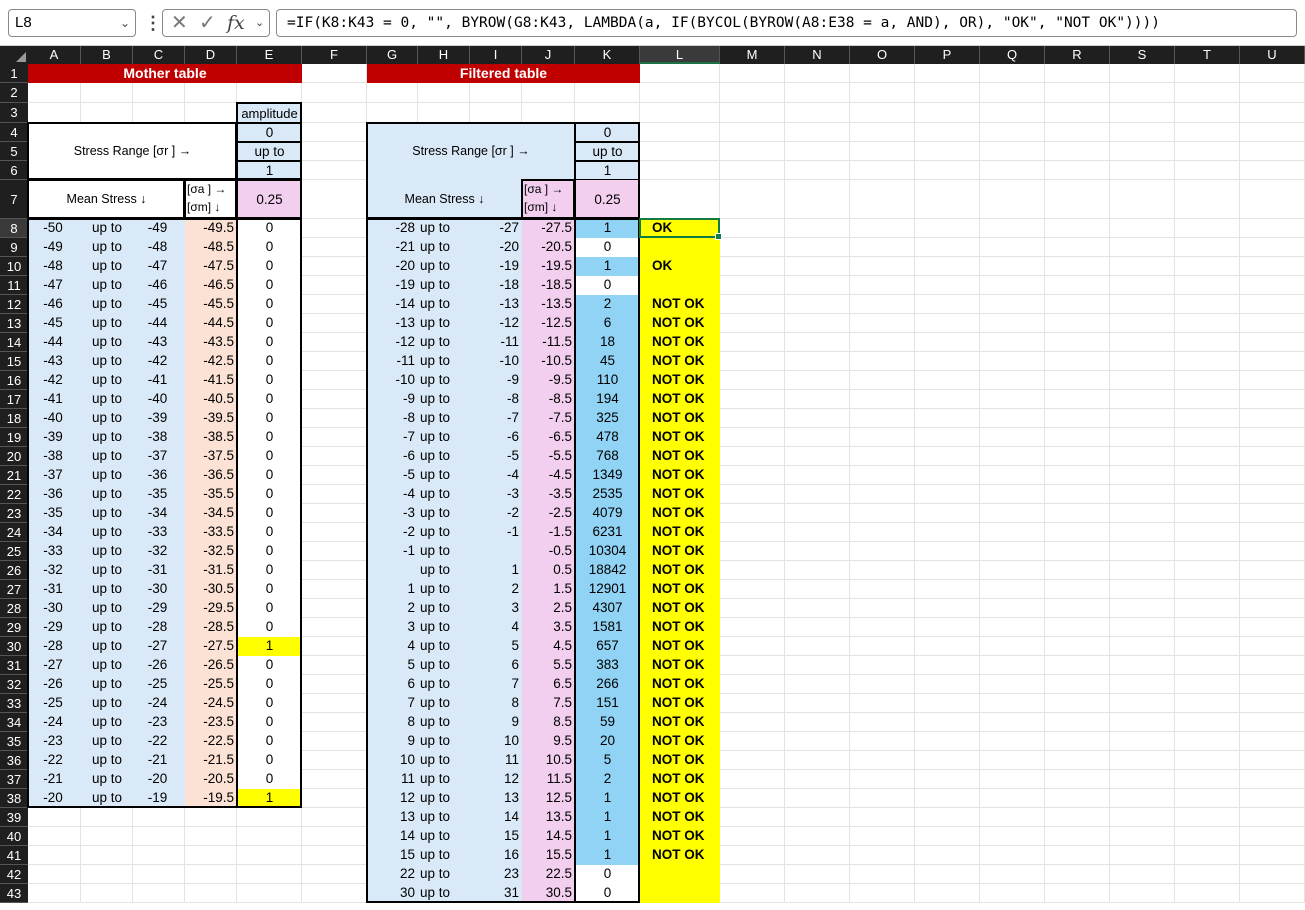 The image size is (1305, 910). What do you see at coordinates (607, 456) in the screenshot?
I see `filtered-count-cell: 768` at bounding box center [607, 456].